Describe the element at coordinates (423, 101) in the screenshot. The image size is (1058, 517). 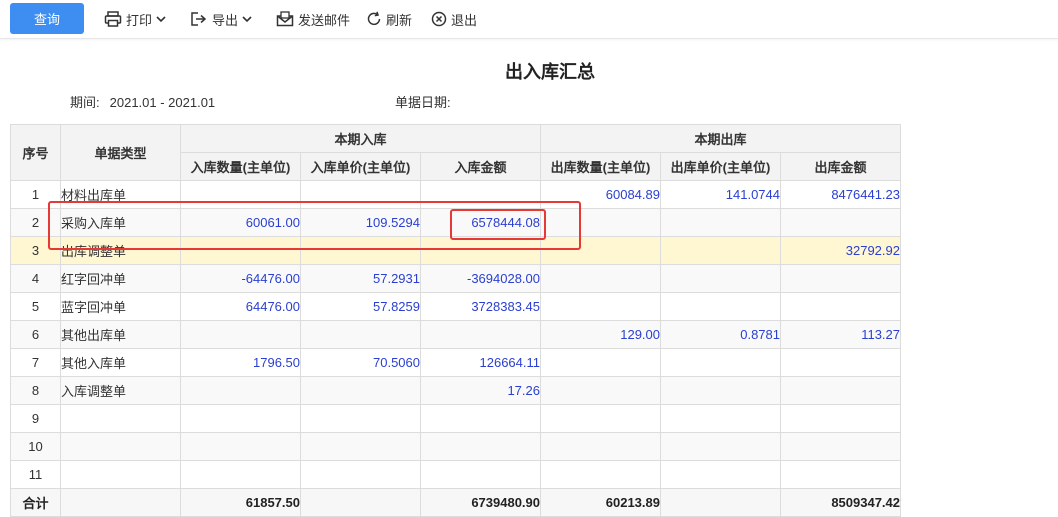
I see `date-field: 单据日期:` at that location.